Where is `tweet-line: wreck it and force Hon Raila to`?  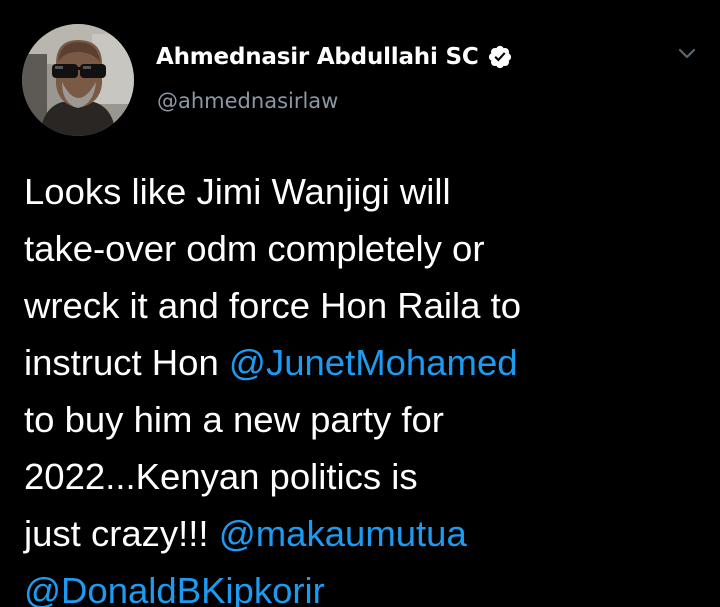
tweet-line: wreck it and force Hon Raila to is located at coordinates (369, 305).